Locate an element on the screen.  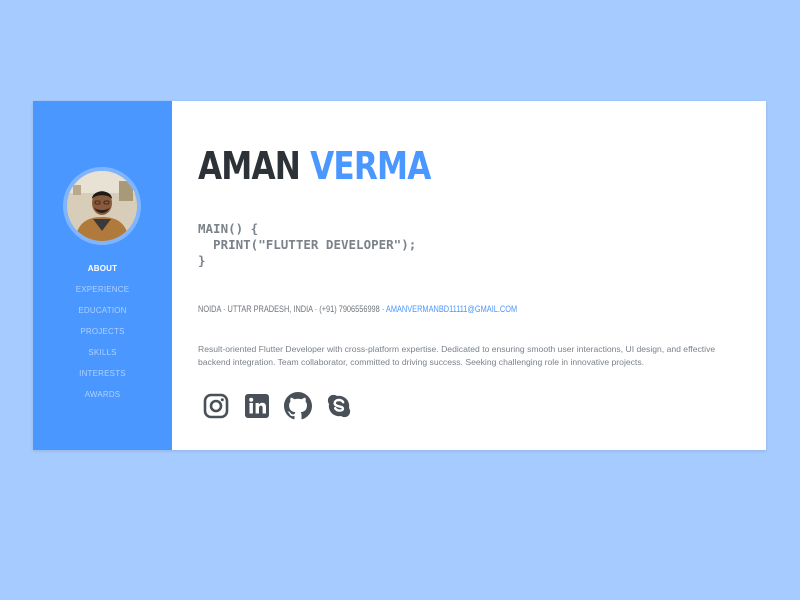
avatar is located at coordinates (102, 206).